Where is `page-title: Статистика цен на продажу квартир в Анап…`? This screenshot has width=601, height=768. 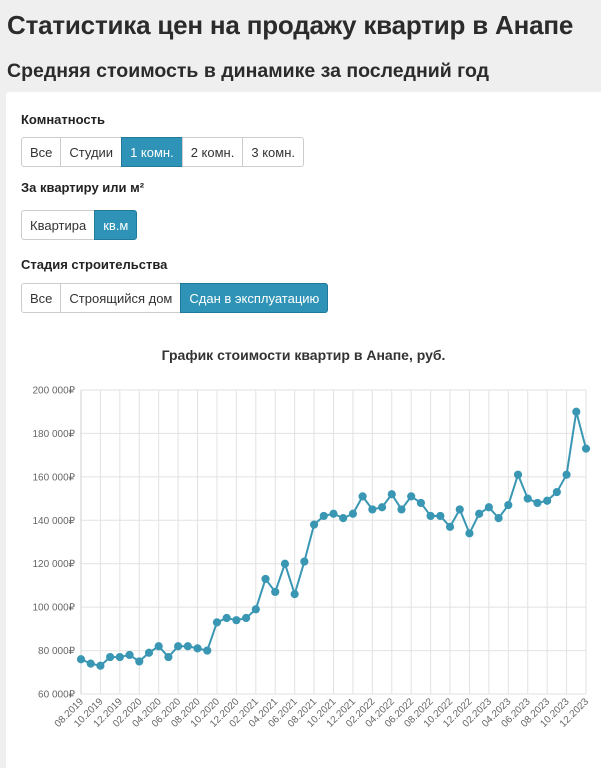 page-title: Статистика цен на продажу квартир в Анап… is located at coordinates (290, 25).